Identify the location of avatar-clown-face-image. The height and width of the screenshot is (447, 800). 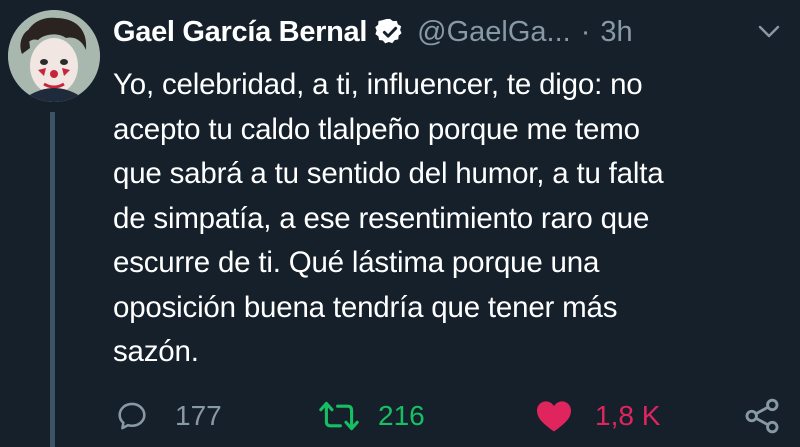
(54, 56).